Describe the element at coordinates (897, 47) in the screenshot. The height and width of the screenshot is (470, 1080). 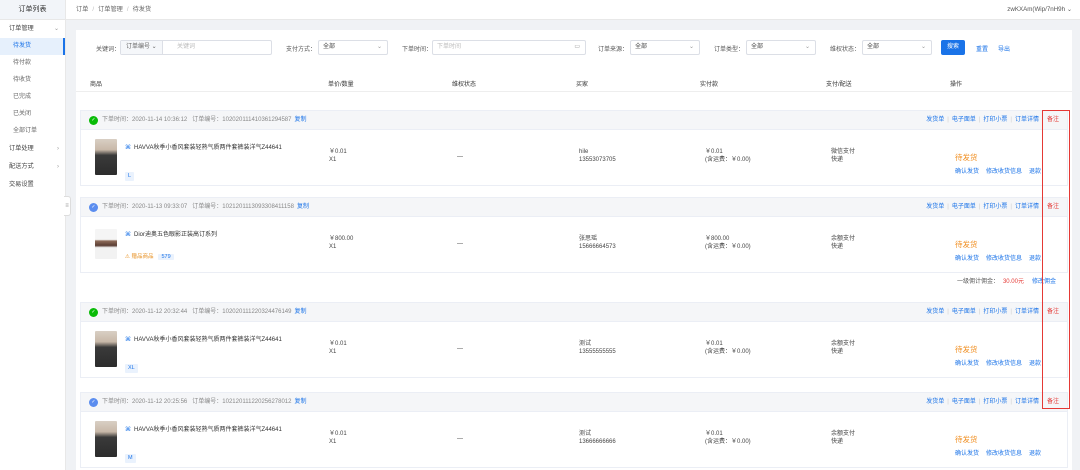
I see `rights-status-select: 全部 ⌄` at that location.